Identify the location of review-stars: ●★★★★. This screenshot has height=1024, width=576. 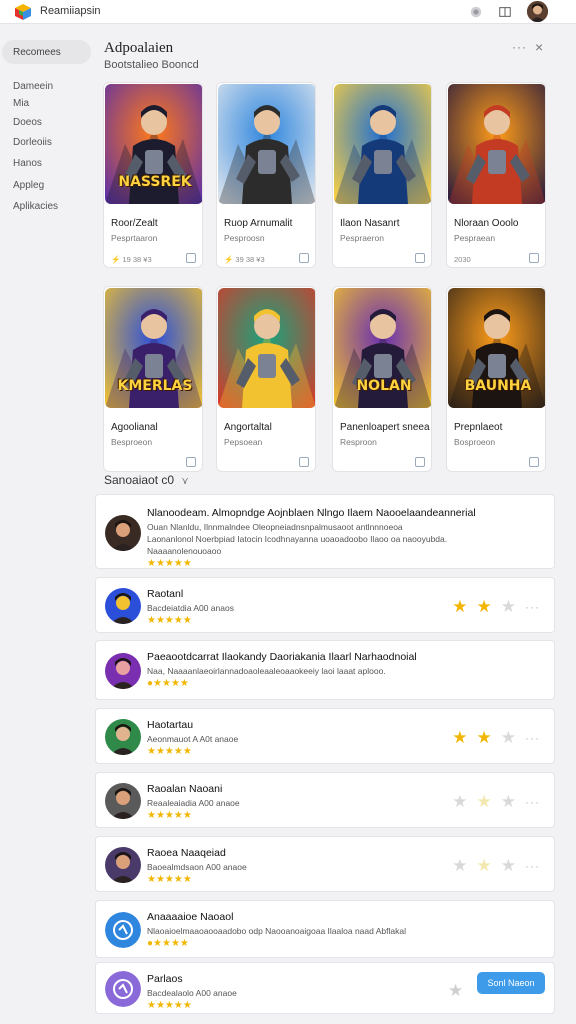
(168, 683).